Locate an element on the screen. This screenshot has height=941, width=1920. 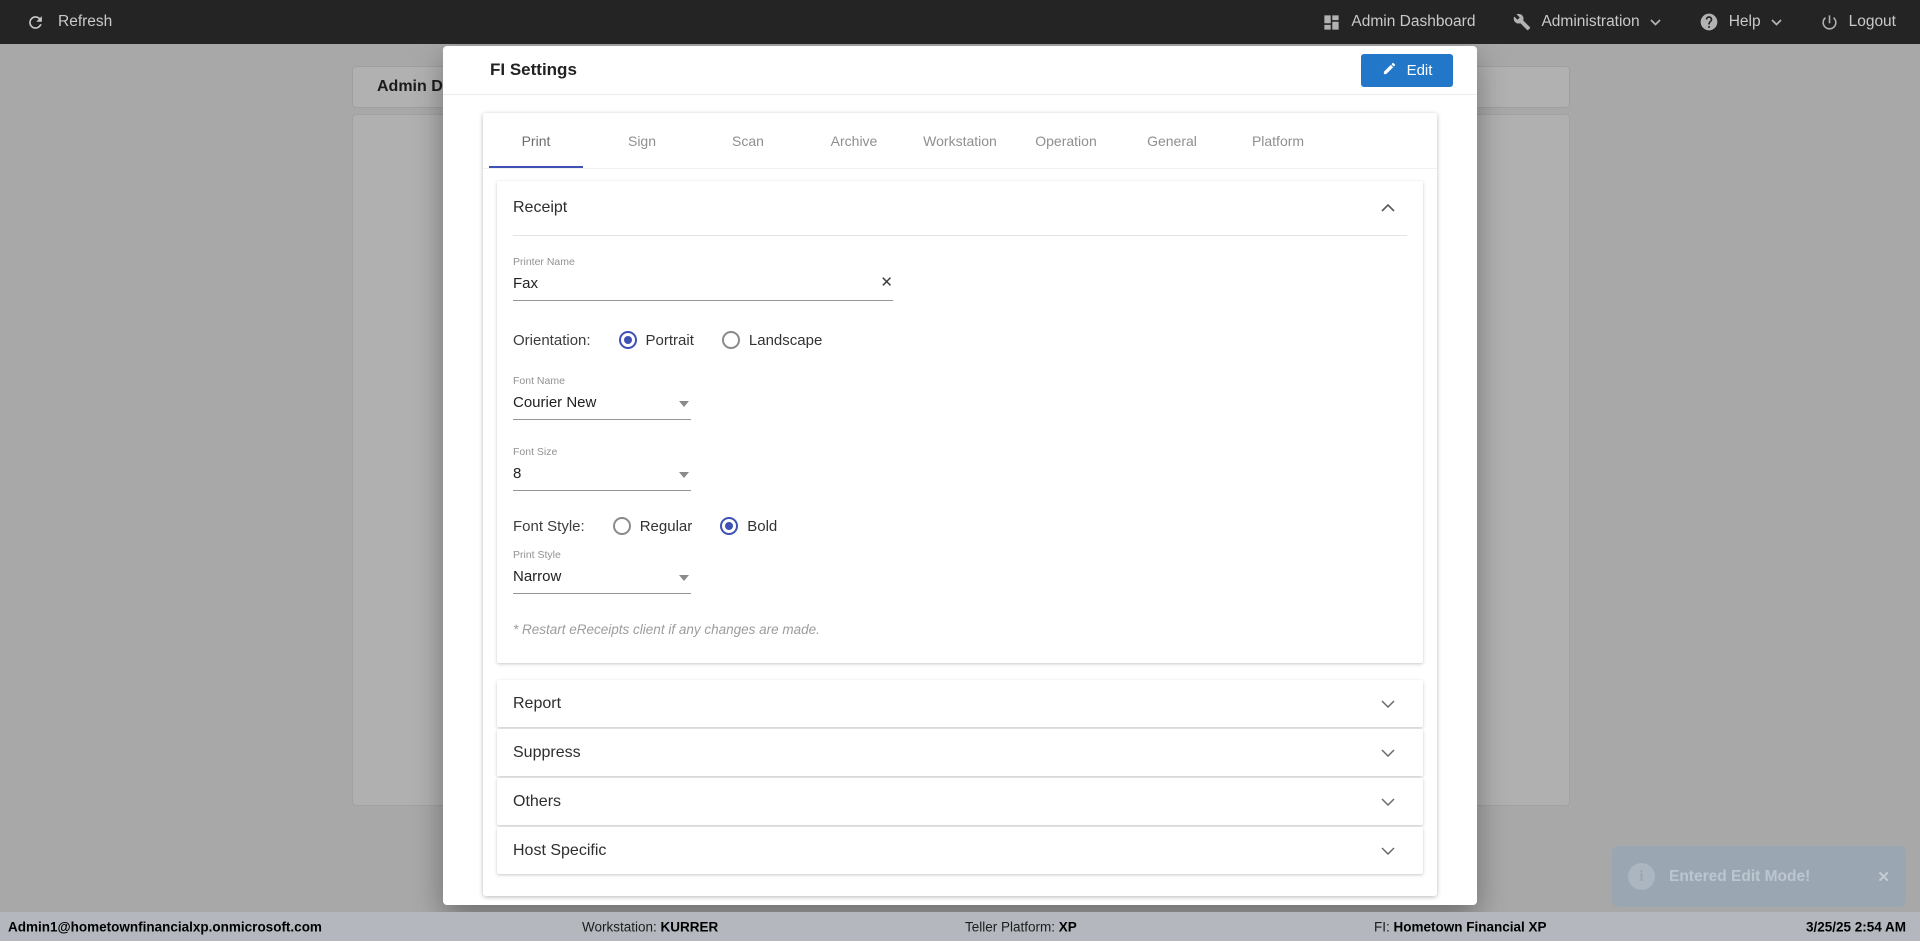
refresh-icon is located at coordinates (35, 22).